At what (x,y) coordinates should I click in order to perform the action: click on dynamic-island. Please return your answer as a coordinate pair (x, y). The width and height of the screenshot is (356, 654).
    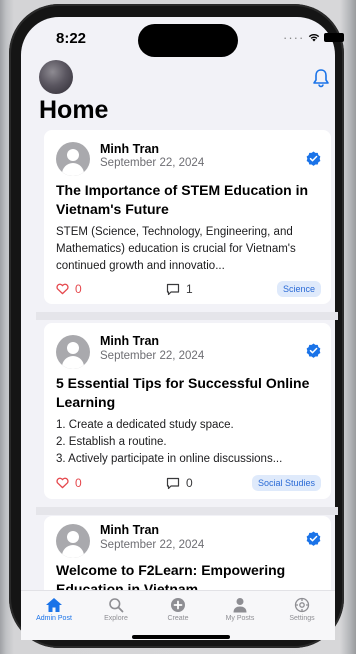
    Looking at the image, I should click on (188, 40).